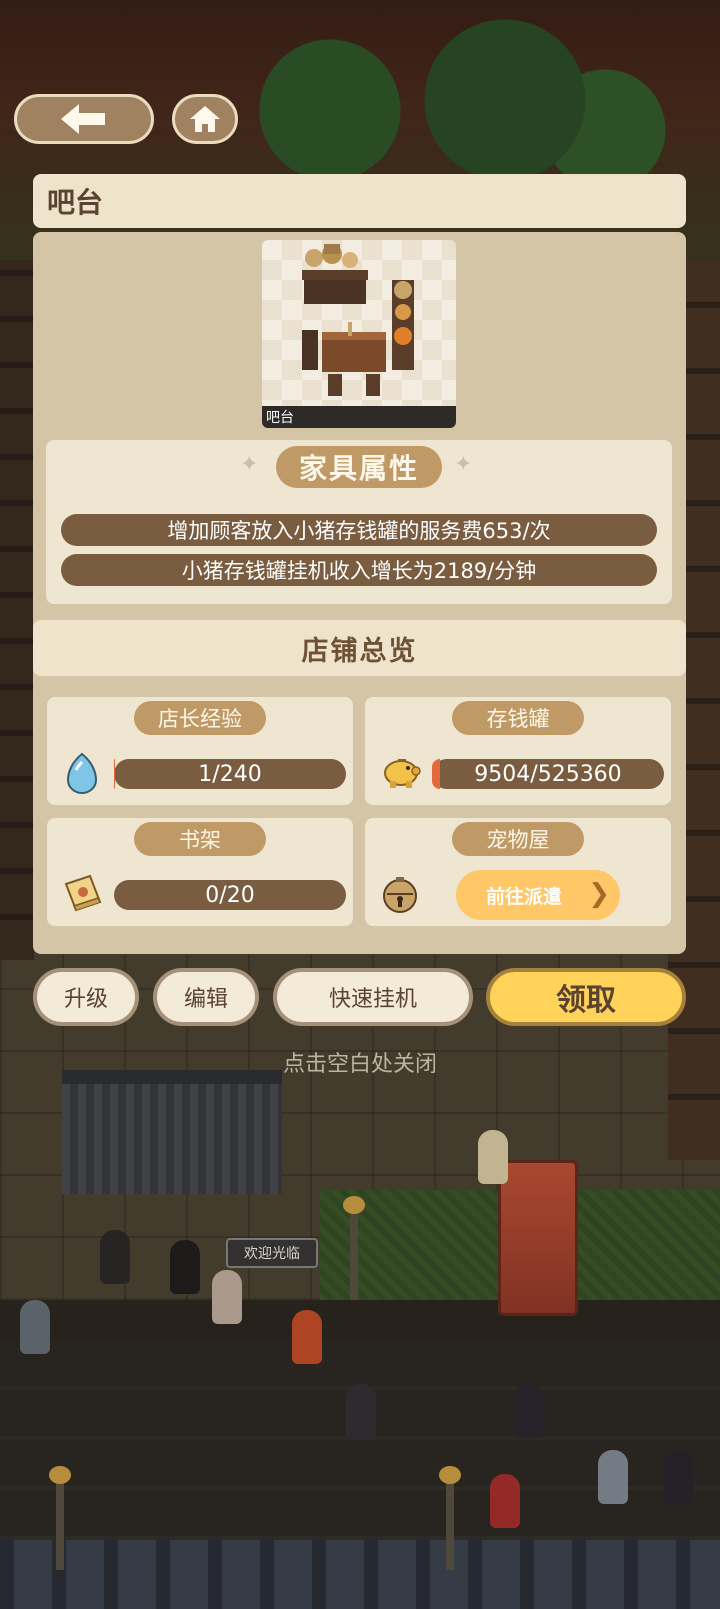  What do you see at coordinates (524, 896) in the screenshot?
I see `dispatch-label: 前往派遣` at bounding box center [524, 896].